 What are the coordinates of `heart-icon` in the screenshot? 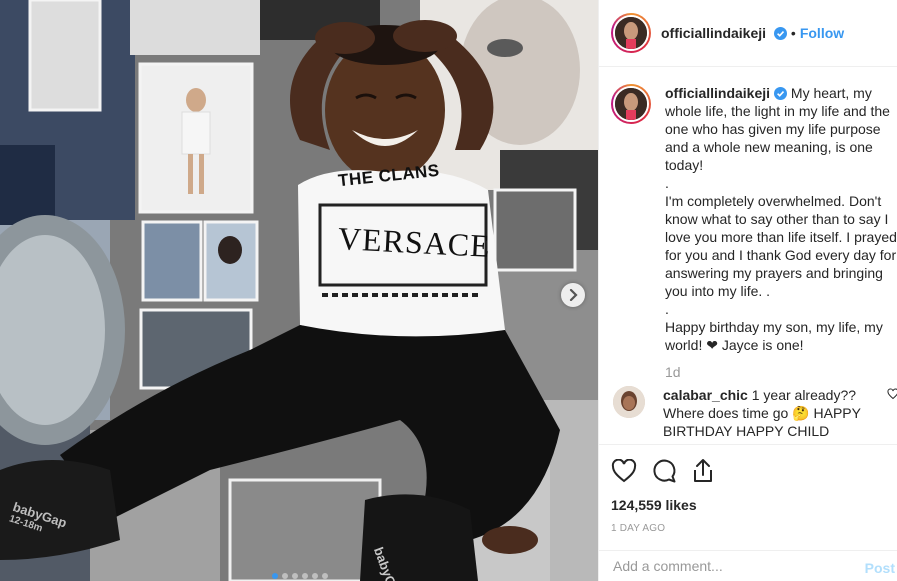 It's located at (624, 471).